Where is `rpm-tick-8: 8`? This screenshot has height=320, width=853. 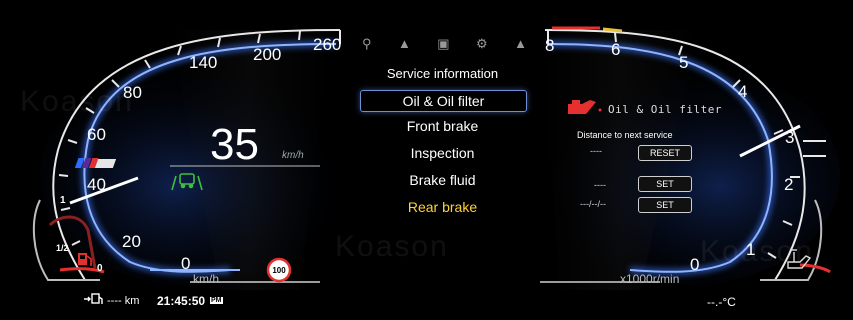
rpm-tick-8: 8 is located at coordinates (550, 45).